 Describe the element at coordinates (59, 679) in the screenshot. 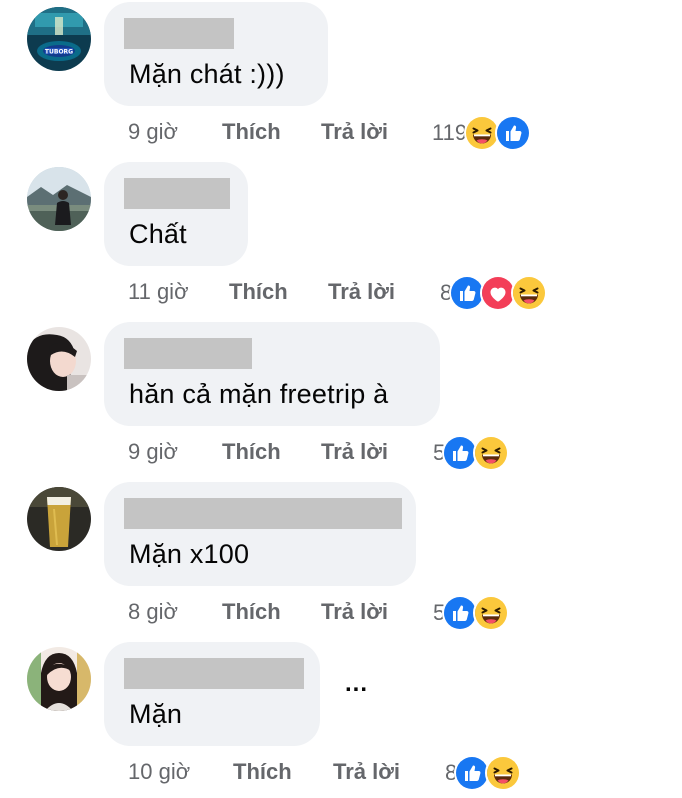

I see `avatar-girl` at that location.